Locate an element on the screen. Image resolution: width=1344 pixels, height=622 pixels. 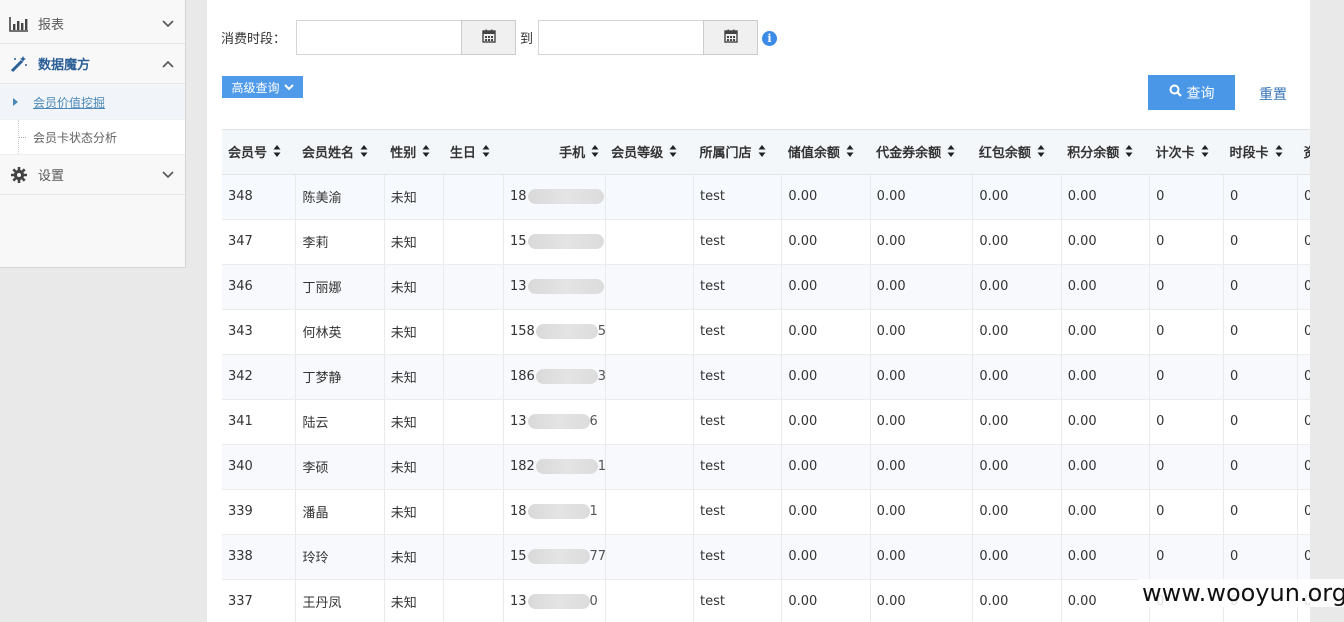
cell-id: 348 is located at coordinates (259, 197).